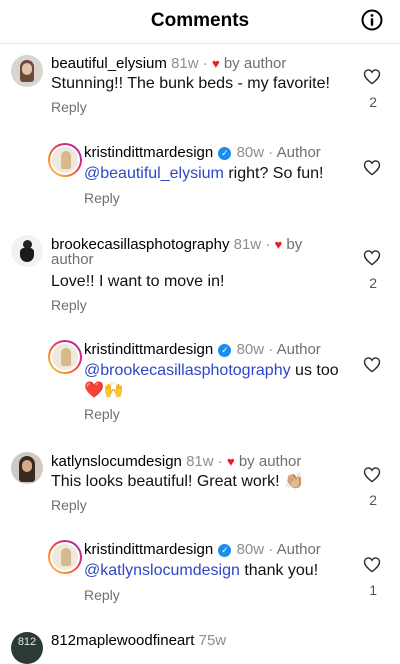 This screenshot has height=664, width=400. I want to click on comment-username: 812maplewoodfineart, so click(122, 640).